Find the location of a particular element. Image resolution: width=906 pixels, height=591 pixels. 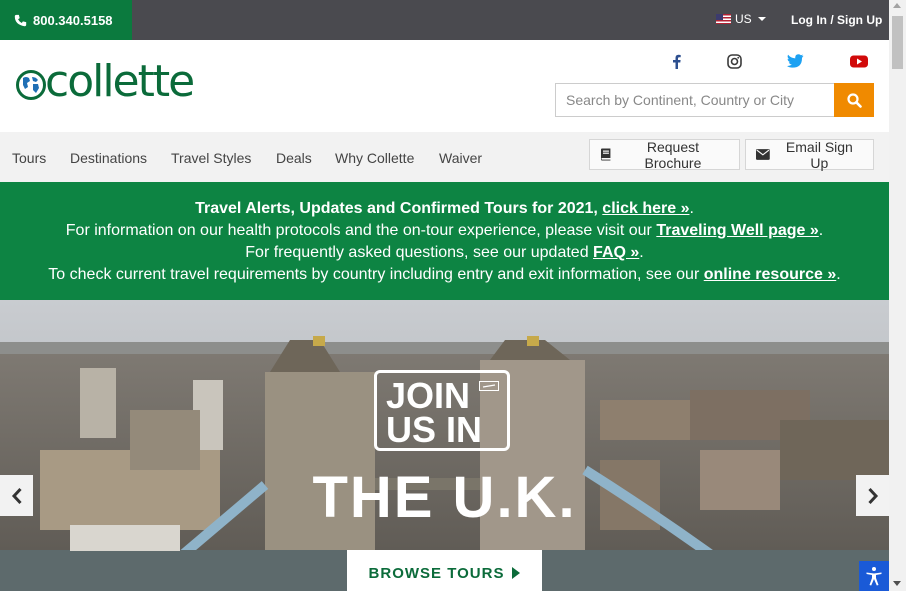

scroll-down-arrow-icon is located at coordinates (897, 583).